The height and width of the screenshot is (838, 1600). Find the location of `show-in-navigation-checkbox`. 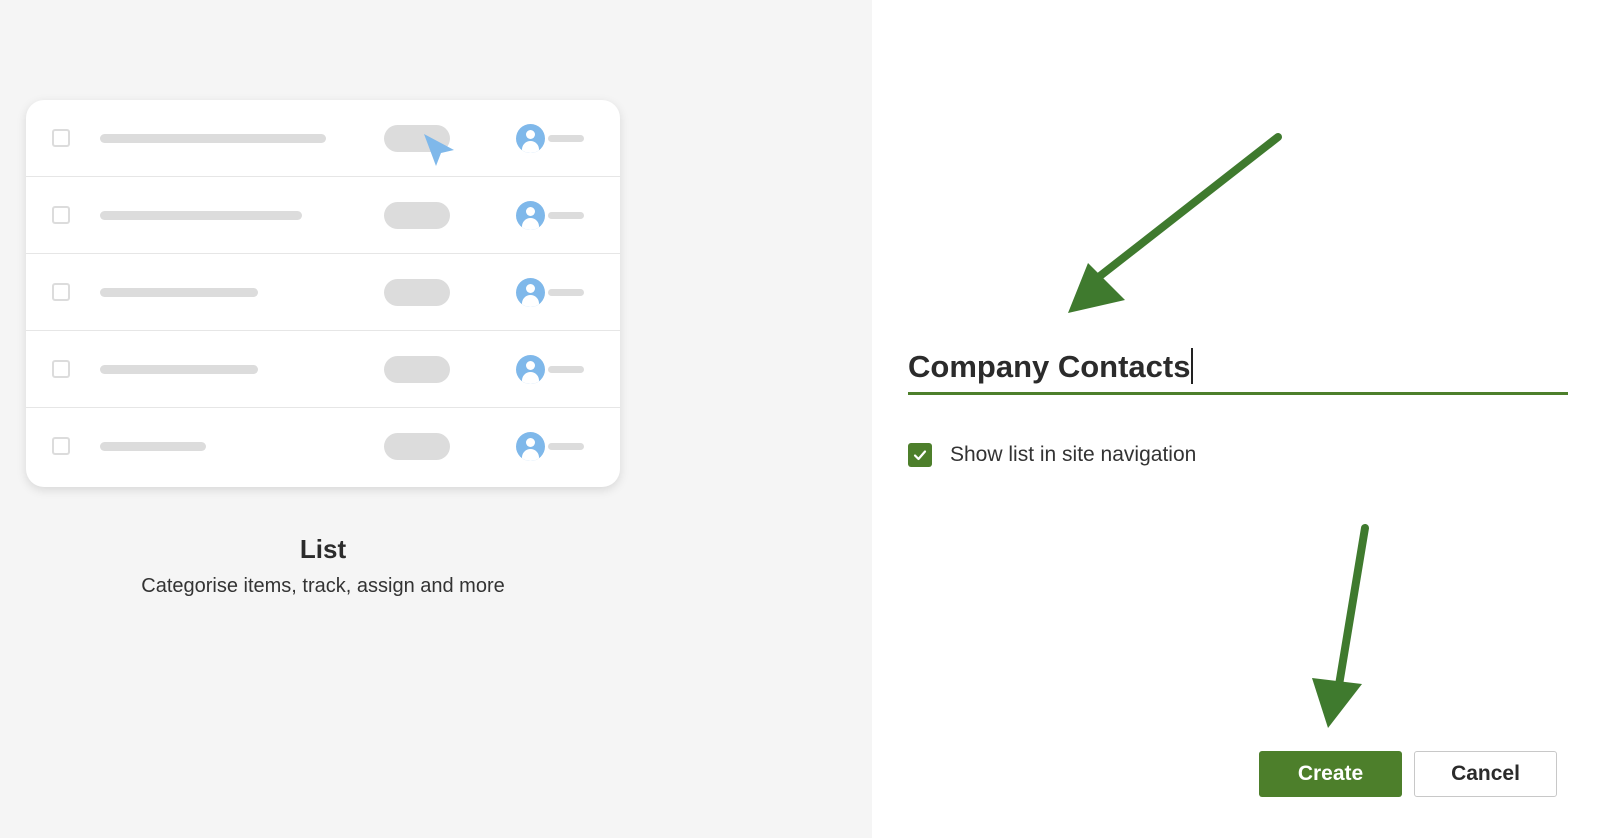

show-in-navigation-checkbox is located at coordinates (920, 455).